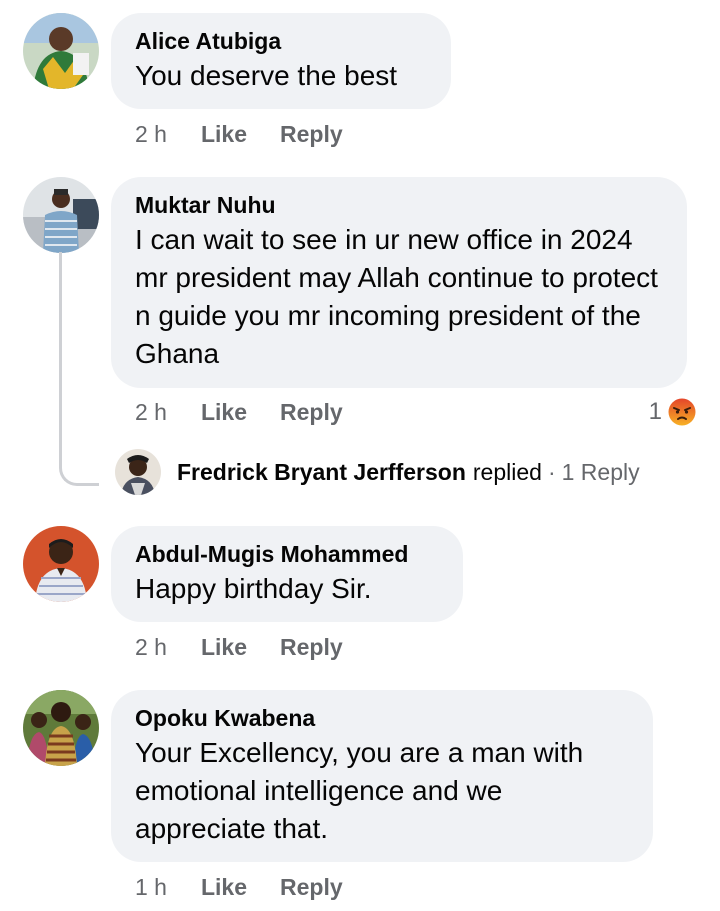 This screenshot has width=720, height=911. I want to click on reaction-summary: 1, so click(673, 412).